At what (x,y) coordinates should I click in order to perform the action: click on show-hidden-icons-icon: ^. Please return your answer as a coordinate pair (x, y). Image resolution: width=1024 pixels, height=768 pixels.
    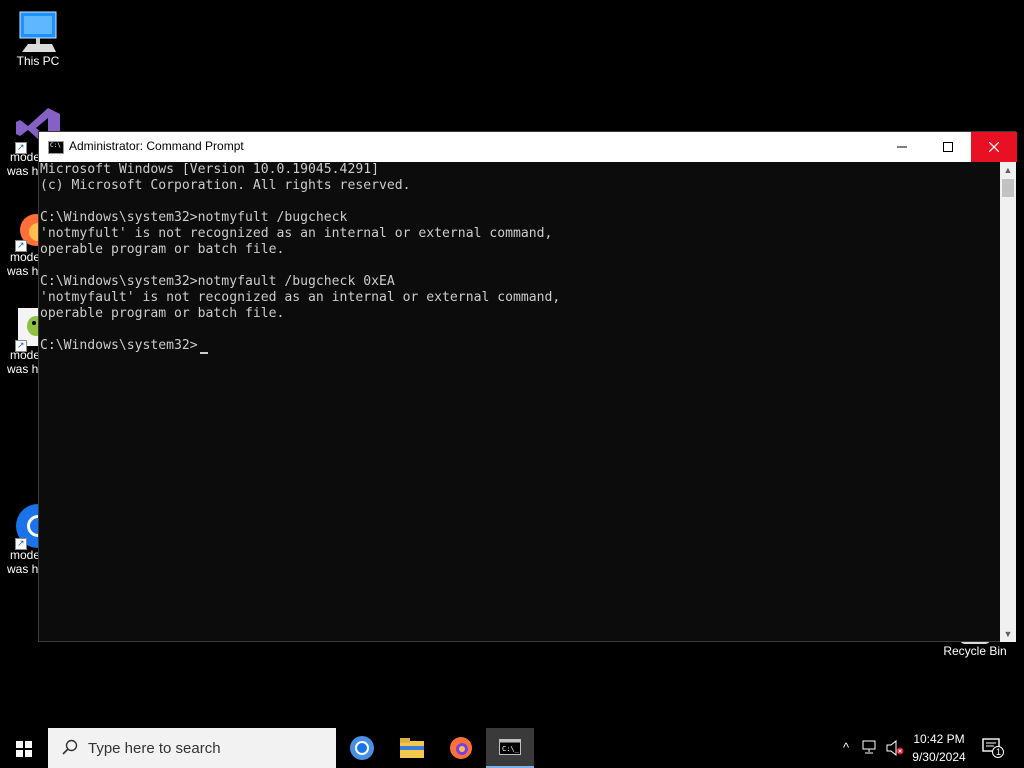
    Looking at the image, I should click on (846, 748).